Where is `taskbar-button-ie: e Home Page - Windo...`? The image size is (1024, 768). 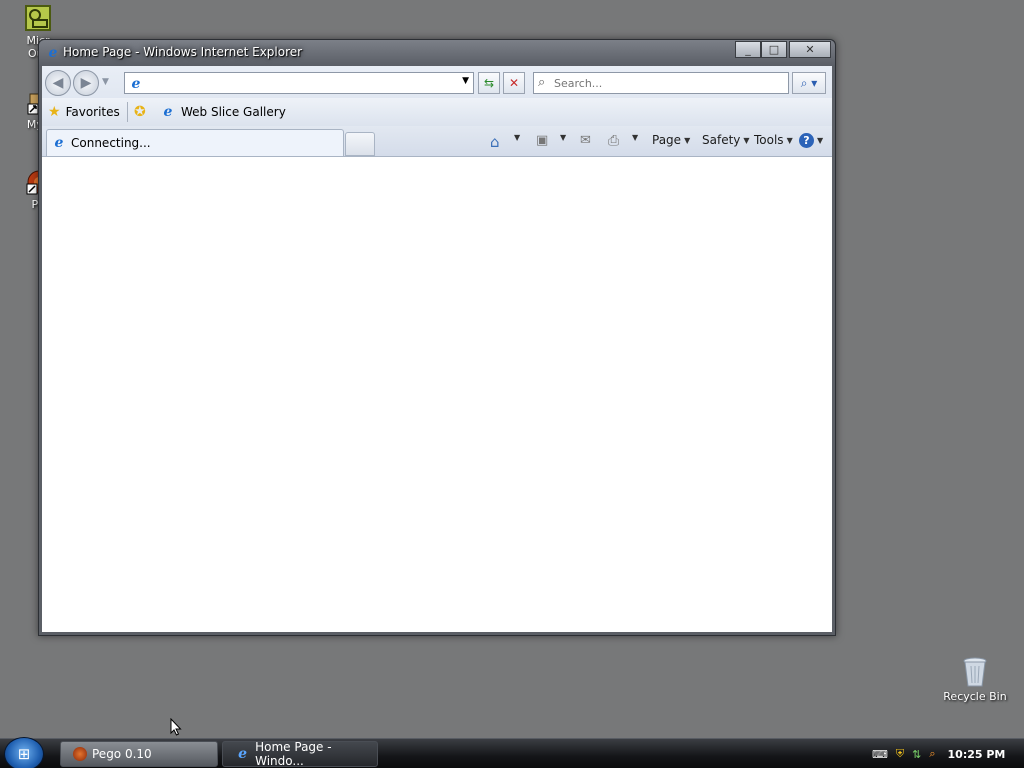
taskbar-button-ie: e Home Page - Windo... is located at coordinates (300, 754).